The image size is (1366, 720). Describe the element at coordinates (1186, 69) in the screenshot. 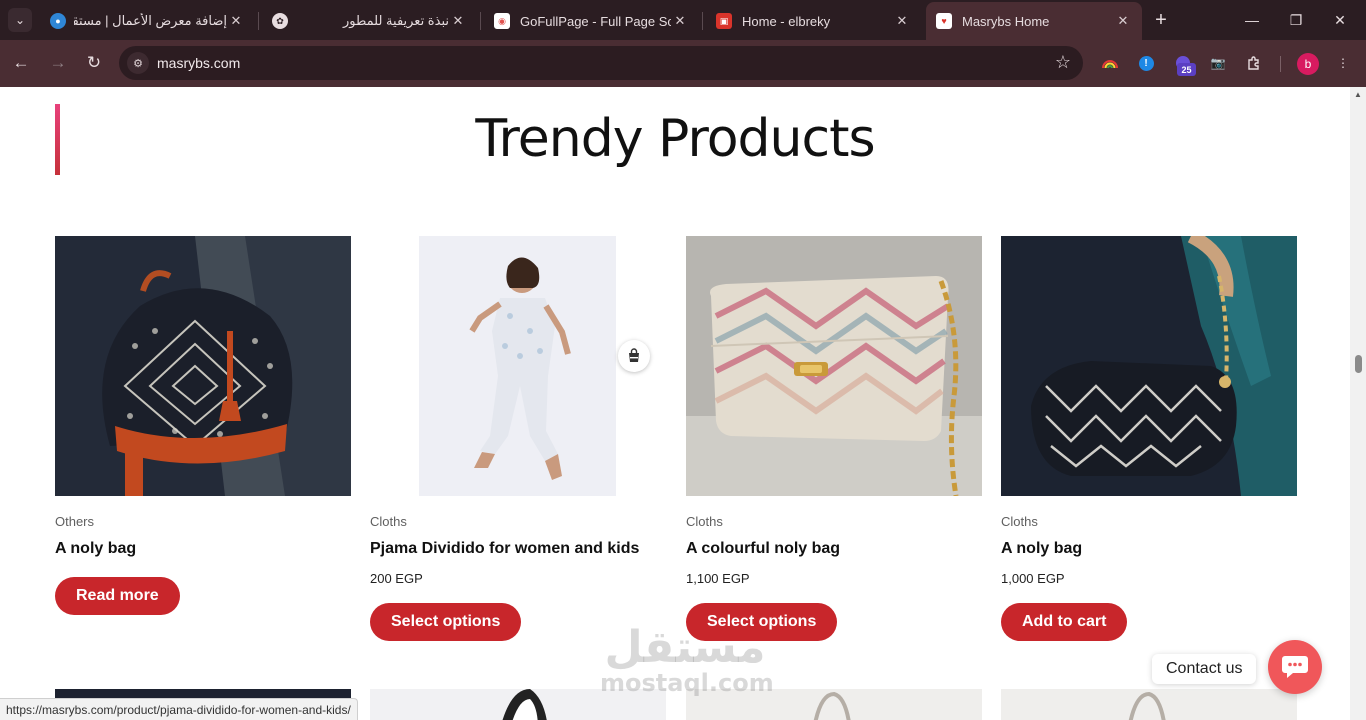

I see `extension-badge: 25` at that location.